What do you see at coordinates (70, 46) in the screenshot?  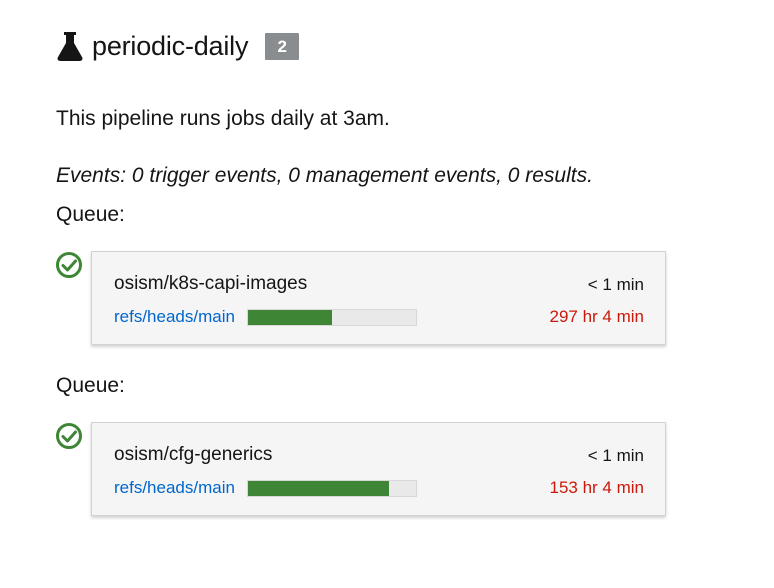 I see `flask-icon` at bounding box center [70, 46].